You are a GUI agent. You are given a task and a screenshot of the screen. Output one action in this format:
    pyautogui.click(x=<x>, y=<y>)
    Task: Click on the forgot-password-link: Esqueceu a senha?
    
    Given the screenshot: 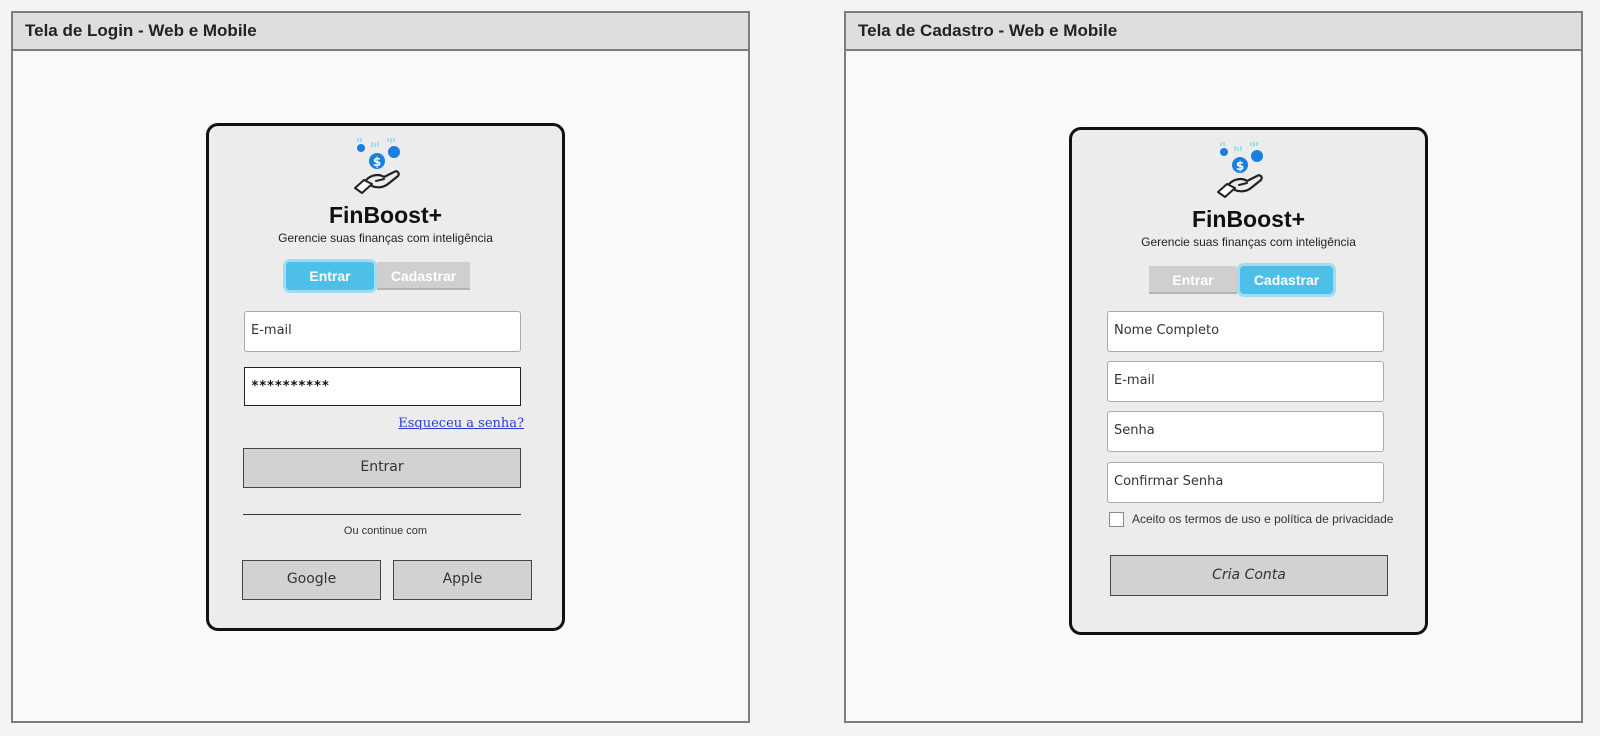 What is the action you would take?
    pyautogui.click(x=461, y=423)
    